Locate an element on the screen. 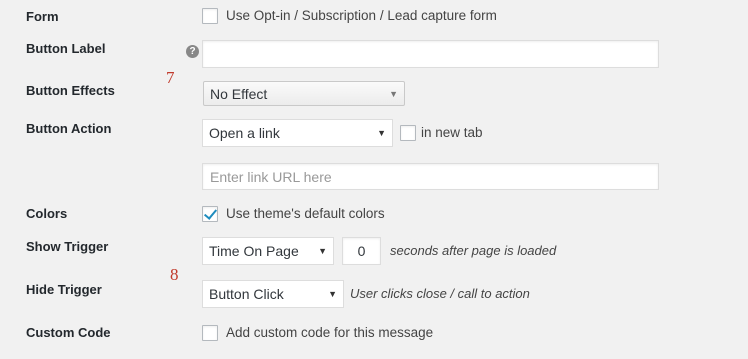 The height and width of the screenshot is (359, 748). link-url-input: Enter link URL here is located at coordinates (430, 176).